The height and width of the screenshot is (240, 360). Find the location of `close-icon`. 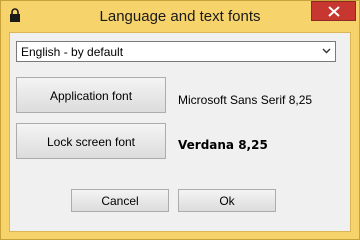

close-icon is located at coordinates (334, 11).